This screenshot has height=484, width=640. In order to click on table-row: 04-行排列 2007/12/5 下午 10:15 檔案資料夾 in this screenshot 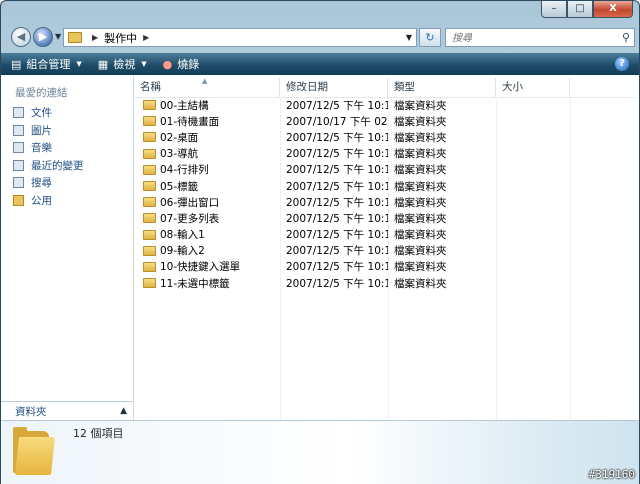, I will do `click(386, 170)`.